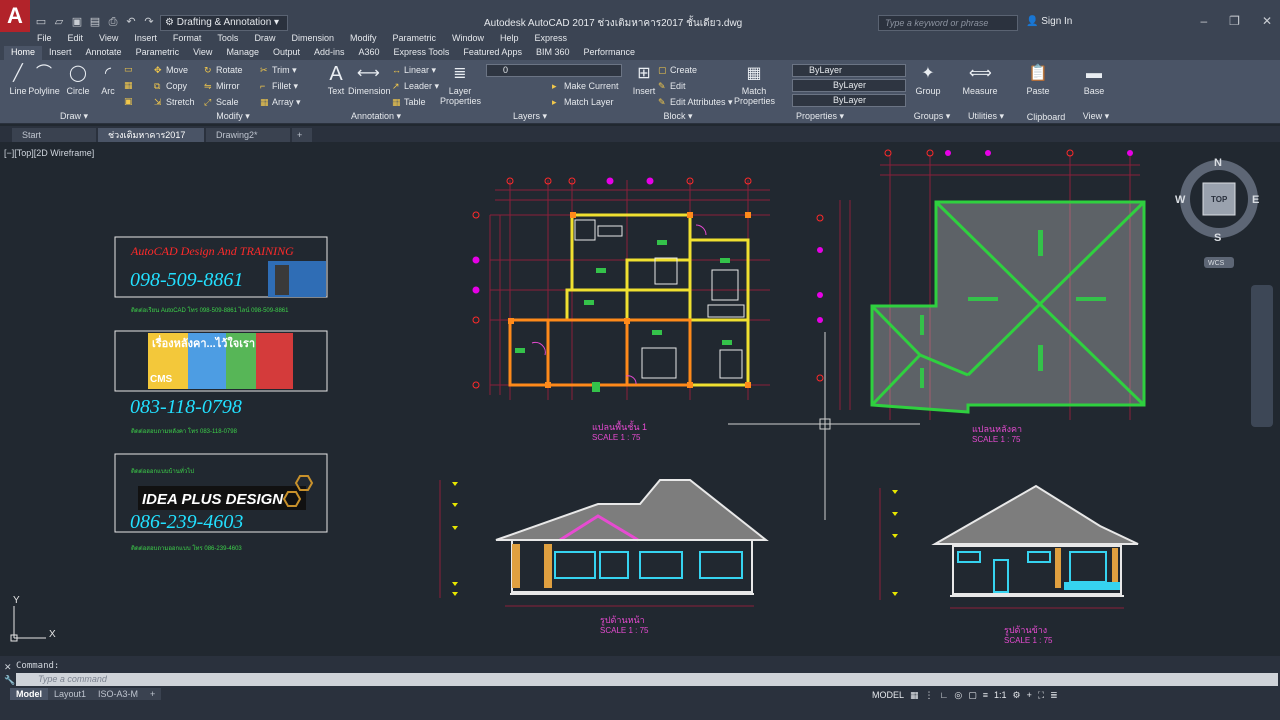 This screenshot has height=720, width=1280. What do you see at coordinates (104, 53) in the screenshot?
I see `tab-annotate: Annotate` at bounding box center [104, 53].